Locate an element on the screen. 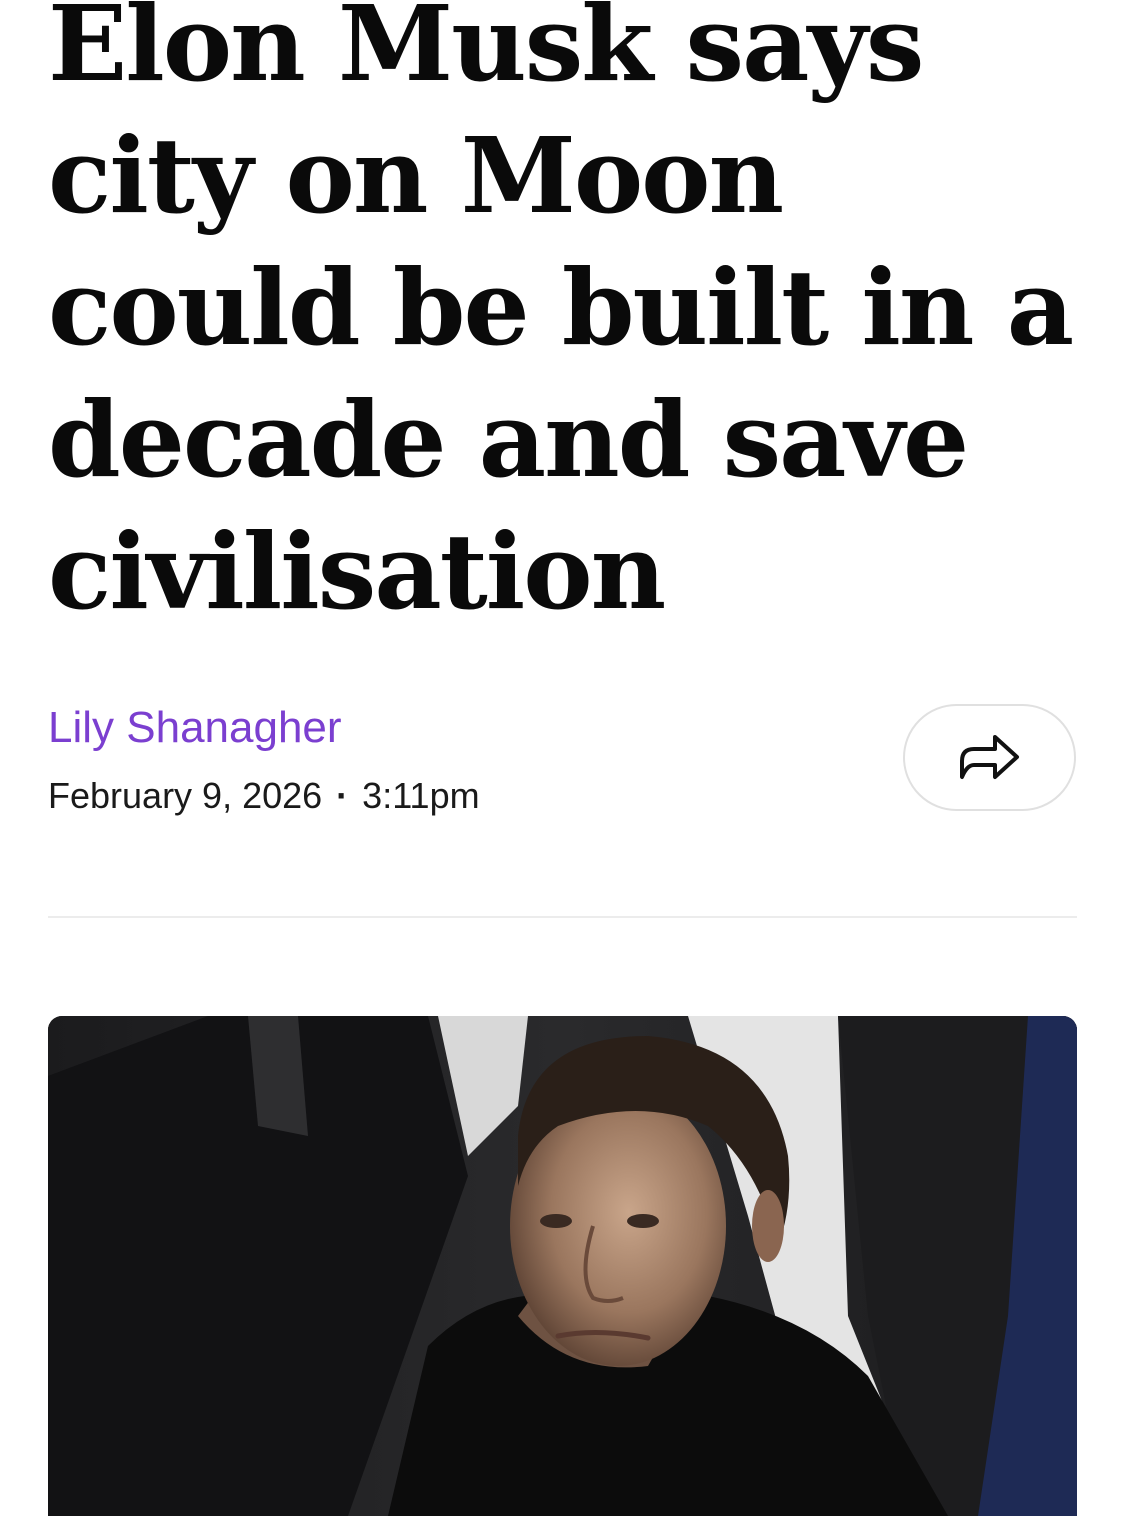 The height and width of the screenshot is (1516, 1125). article-meta: February 9, 2026 · 3:11pm is located at coordinates (264, 796).